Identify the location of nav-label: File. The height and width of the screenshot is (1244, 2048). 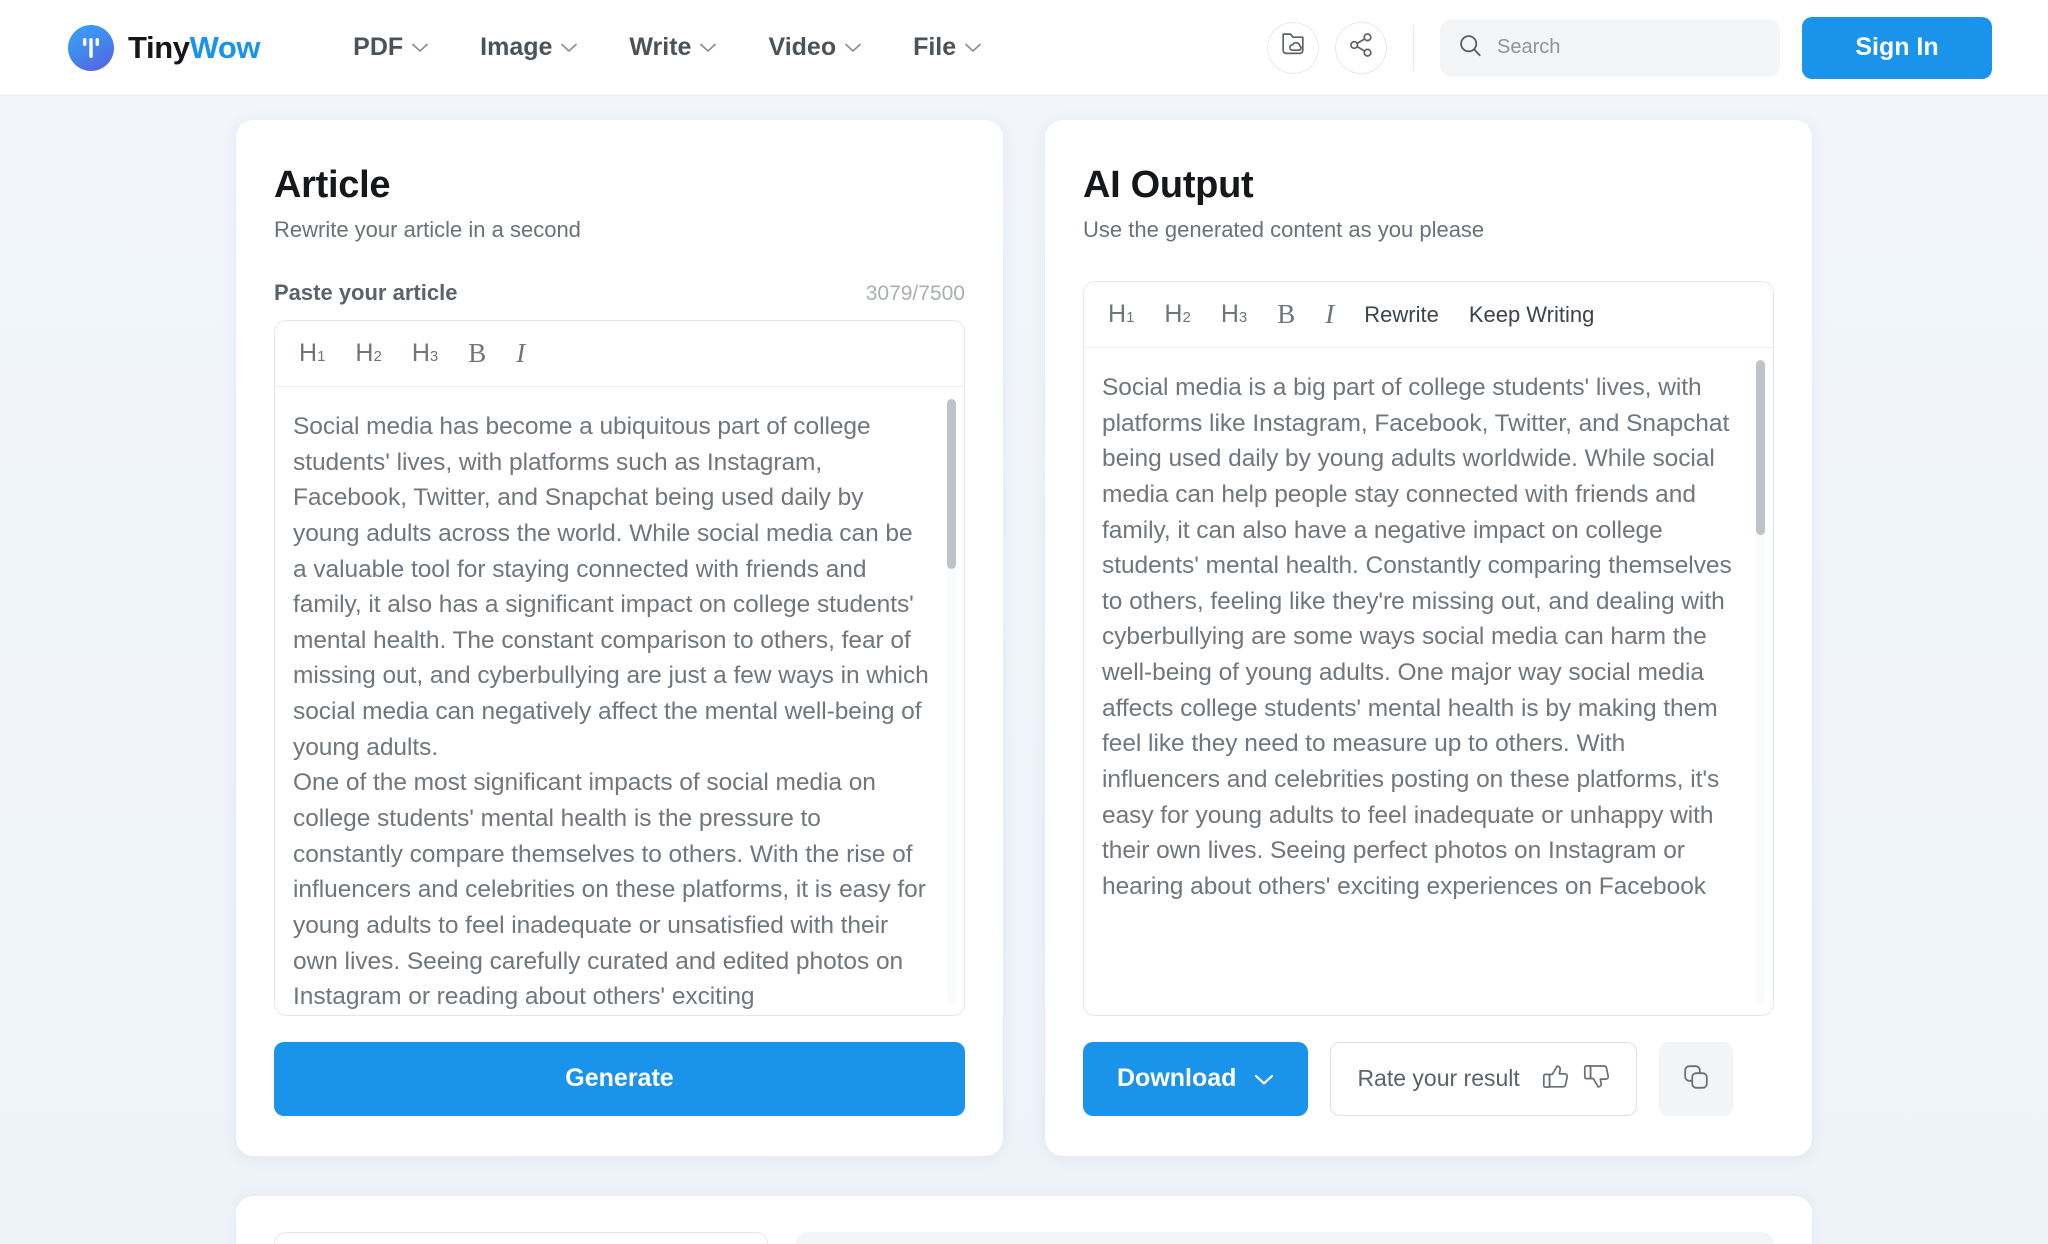
(935, 47).